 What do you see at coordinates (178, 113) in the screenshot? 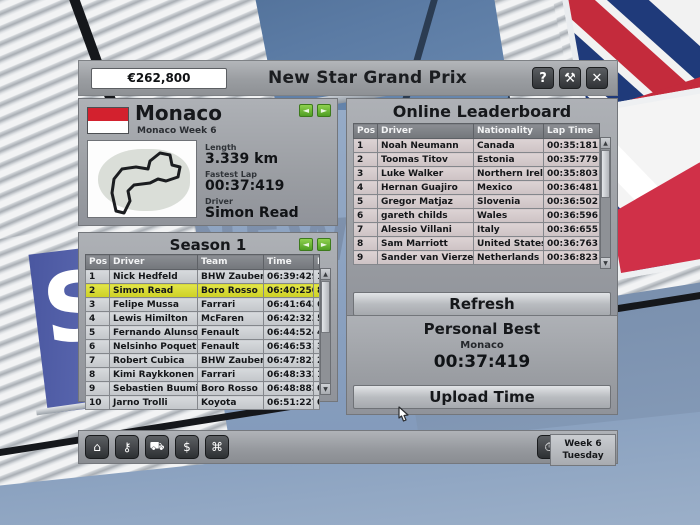
I see `track-name: Monaco` at bounding box center [178, 113].